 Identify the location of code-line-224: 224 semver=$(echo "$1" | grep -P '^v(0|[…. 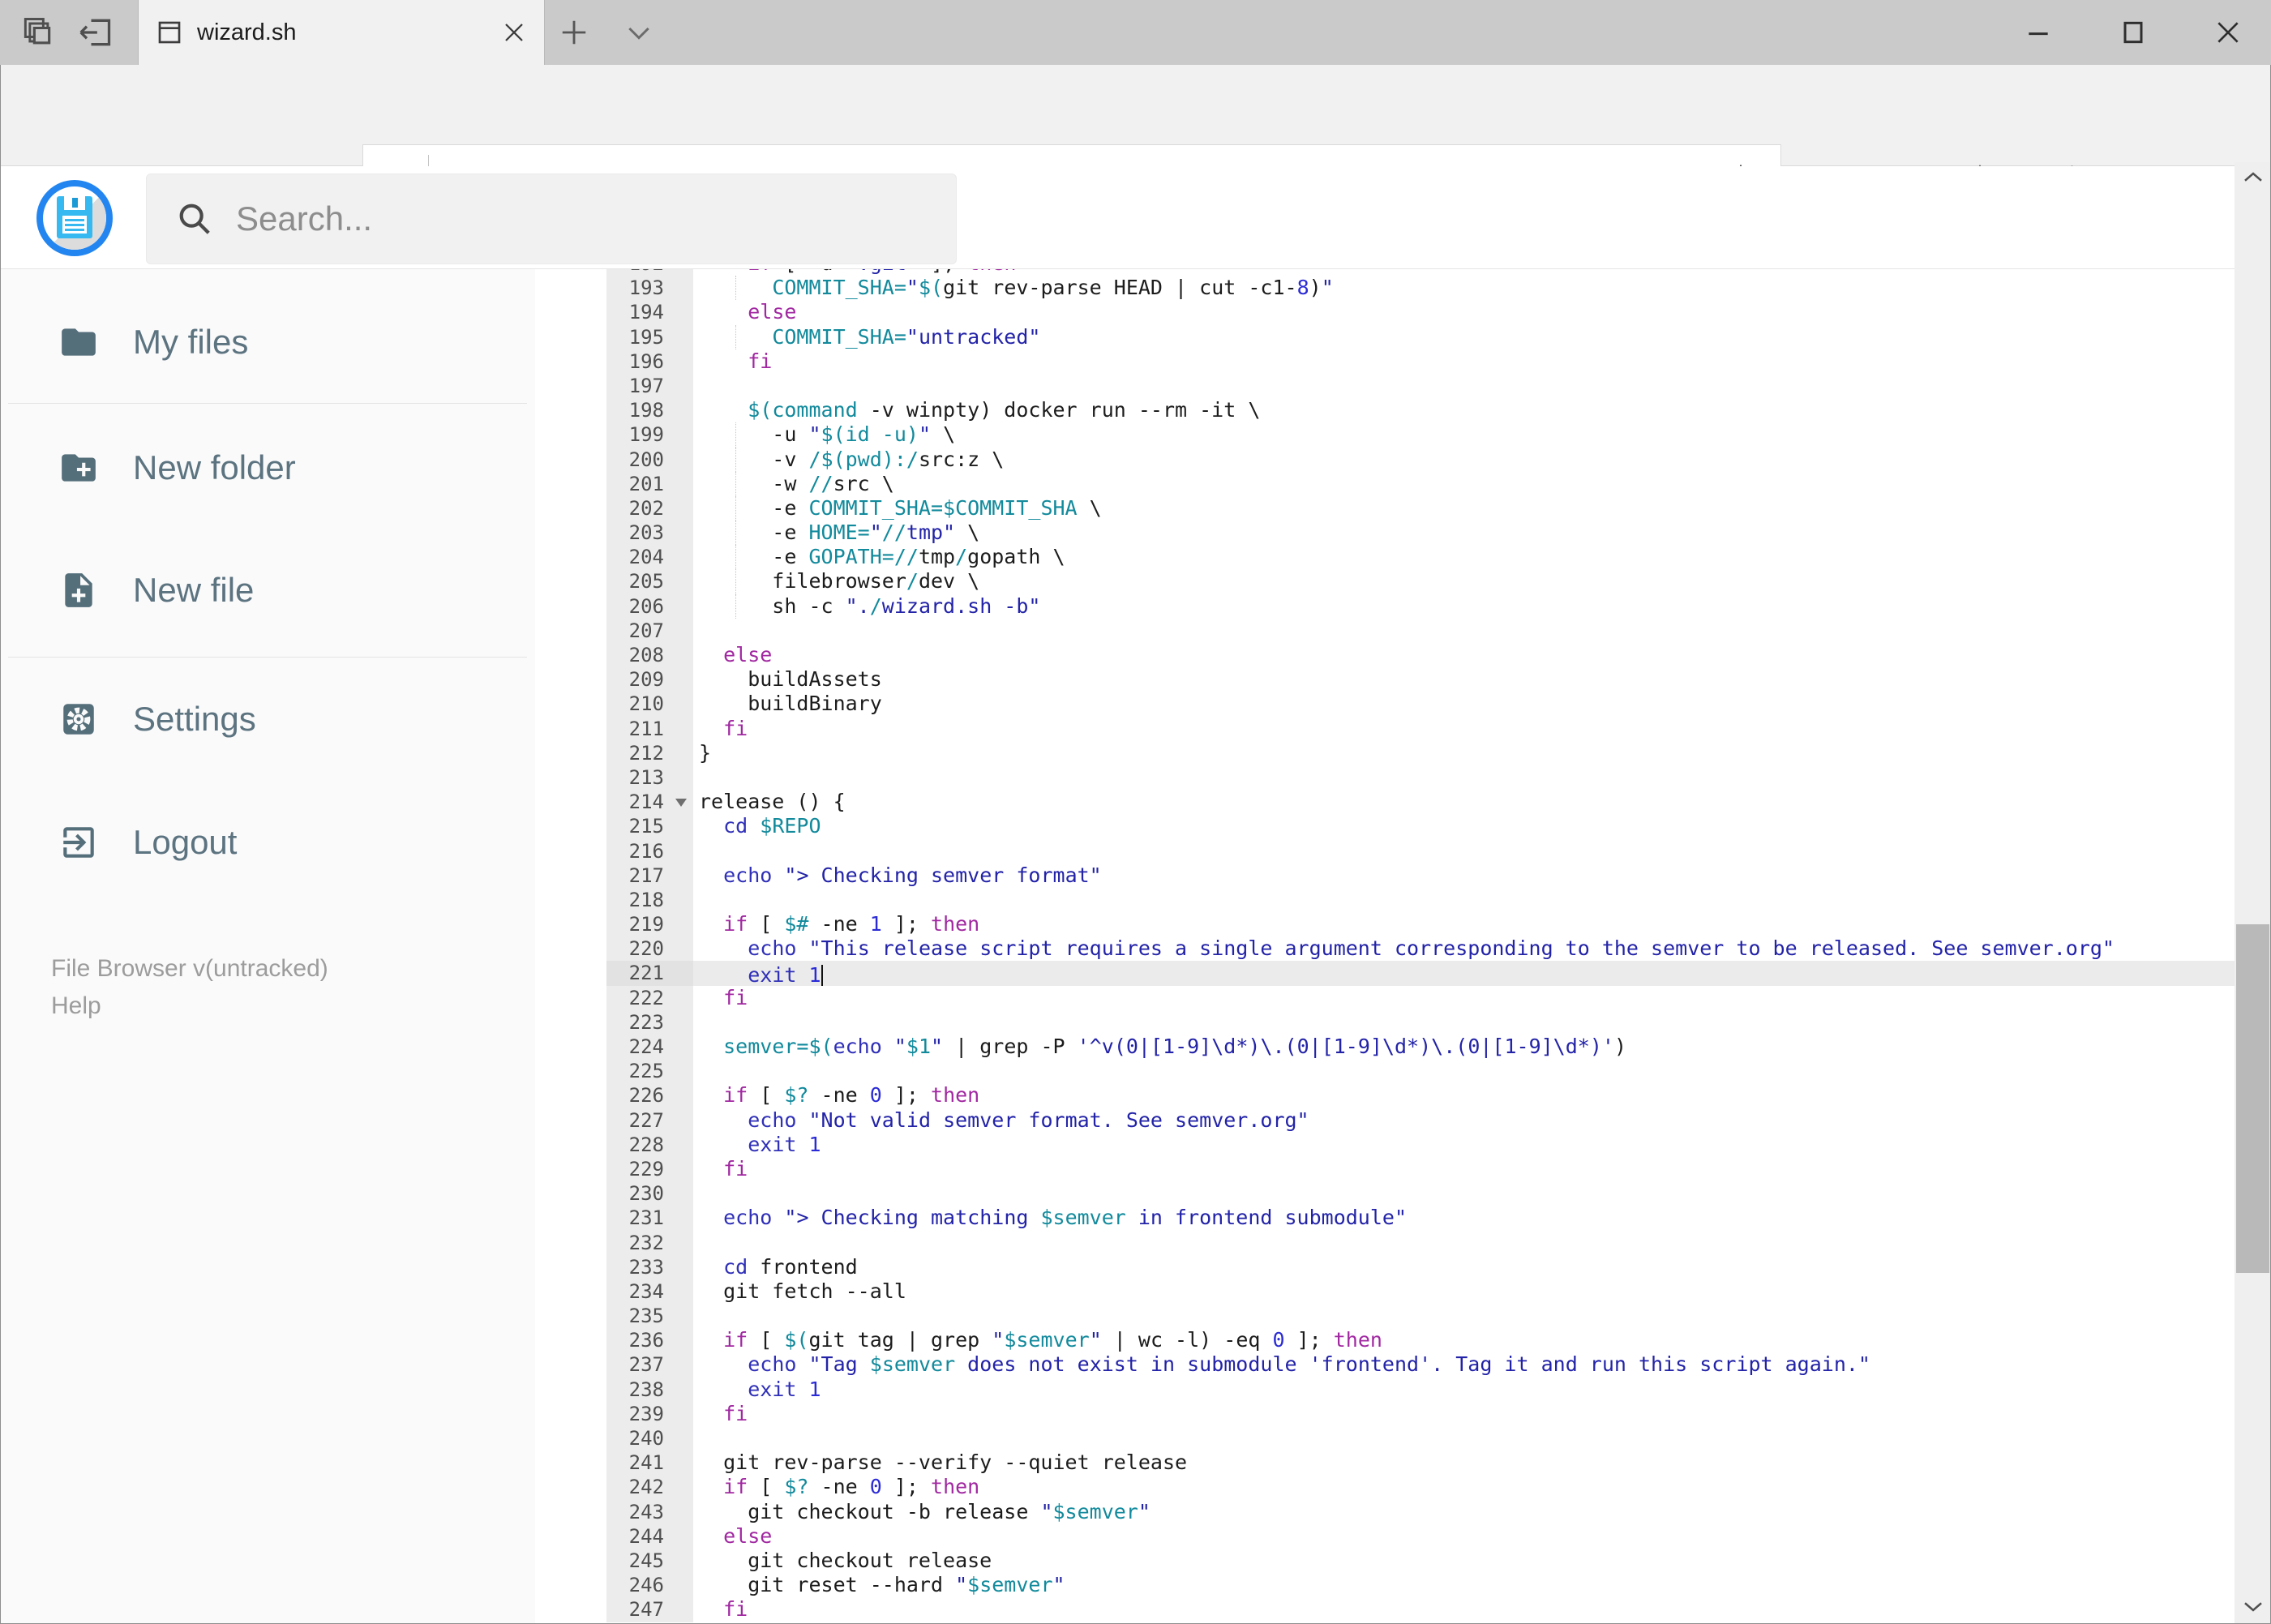
(1421, 1047).